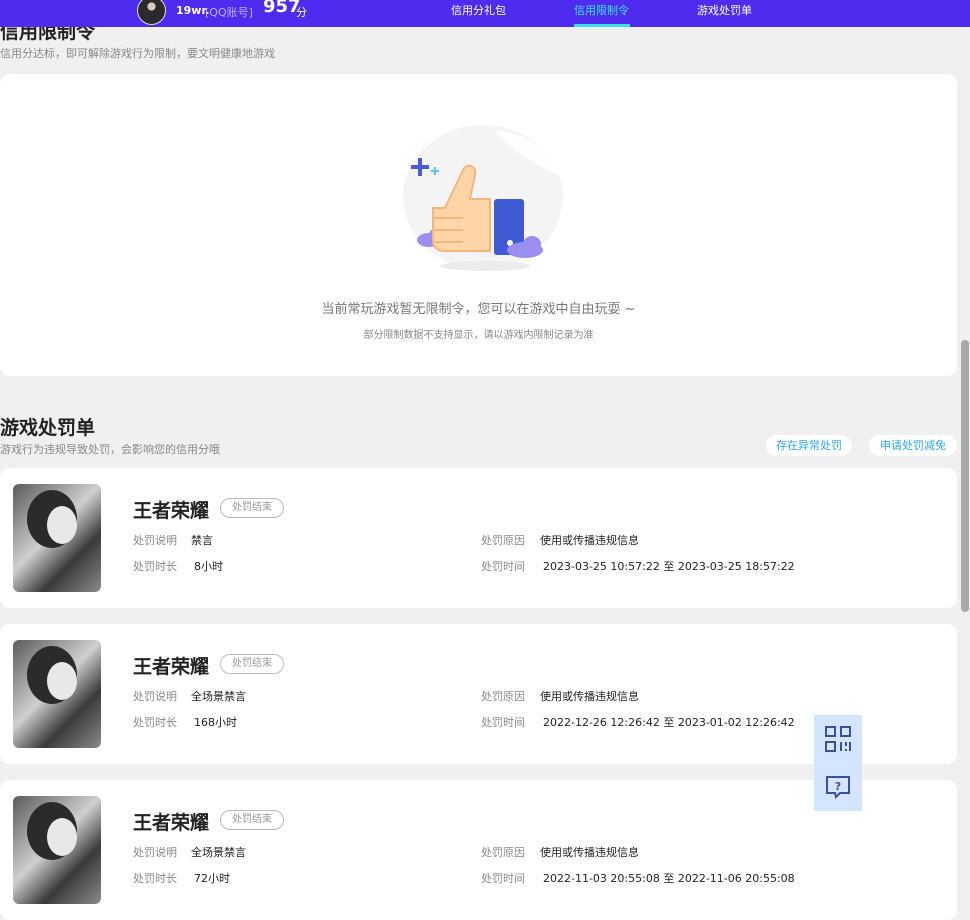 The width and height of the screenshot is (970, 920). Describe the element at coordinates (48, 428) in the screenshot. I see `penalty-title: 游戏处罚单` at that location.